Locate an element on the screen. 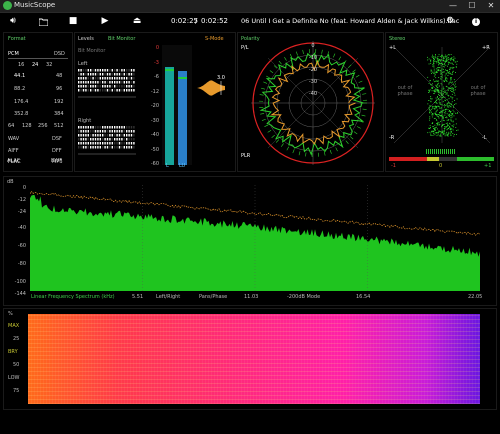 The image size is (500, 434). close-button: ✕ is located at coordinates (491, 5).